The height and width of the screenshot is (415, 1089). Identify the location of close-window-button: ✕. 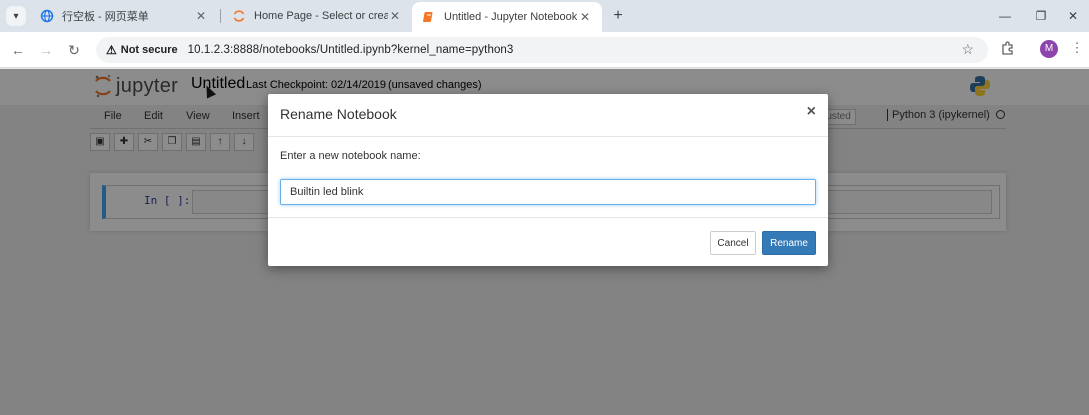
(1073, 16).